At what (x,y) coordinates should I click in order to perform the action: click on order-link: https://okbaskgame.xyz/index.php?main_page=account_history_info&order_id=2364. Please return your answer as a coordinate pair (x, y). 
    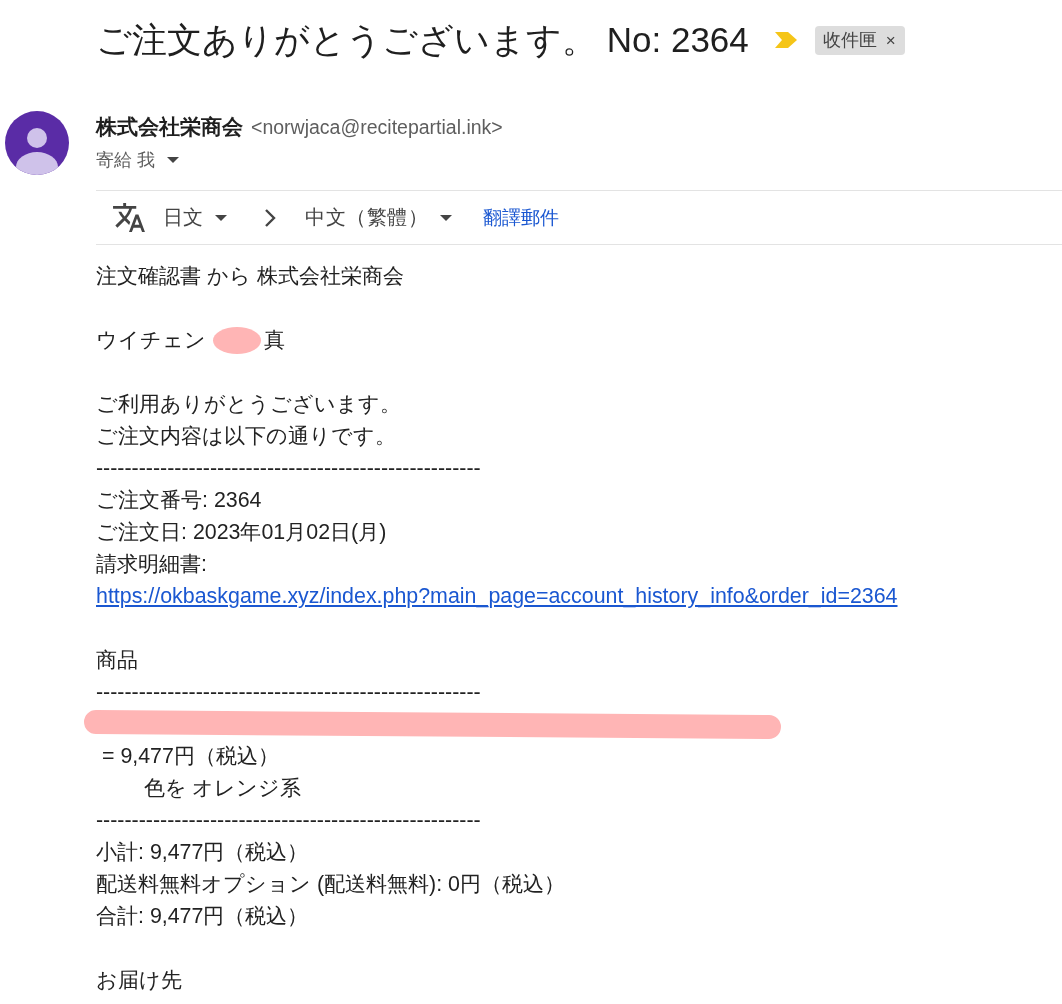
    Looking at the image, I should click on (497, 596).